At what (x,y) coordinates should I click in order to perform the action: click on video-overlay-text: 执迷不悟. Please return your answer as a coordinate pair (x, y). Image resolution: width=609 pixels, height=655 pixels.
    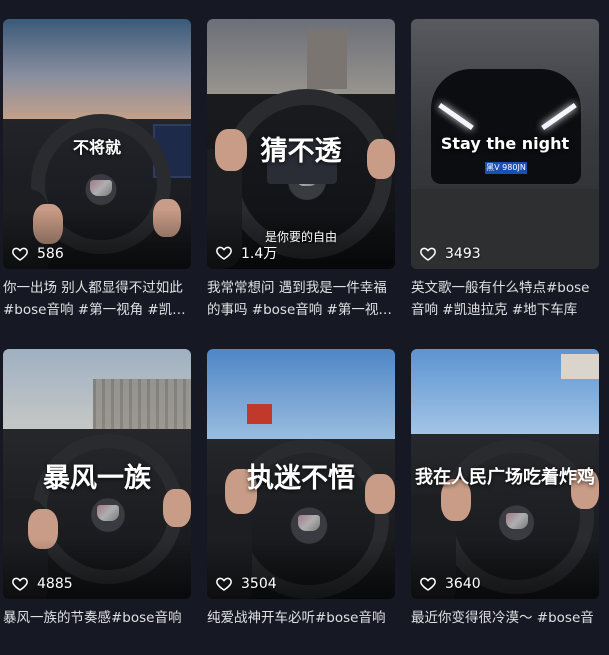
    Looking at the image, I should click on (301, 478).